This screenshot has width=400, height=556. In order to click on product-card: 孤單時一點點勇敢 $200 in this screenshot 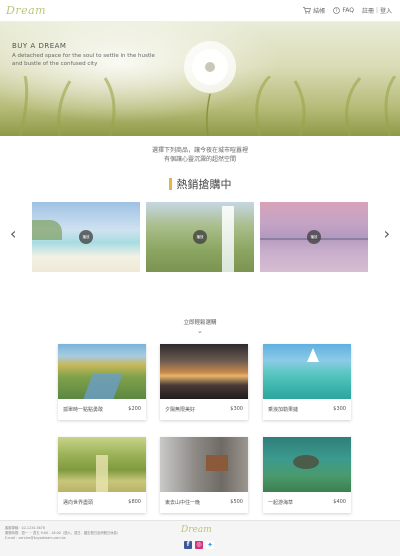, I will do `click(102, 382)`.